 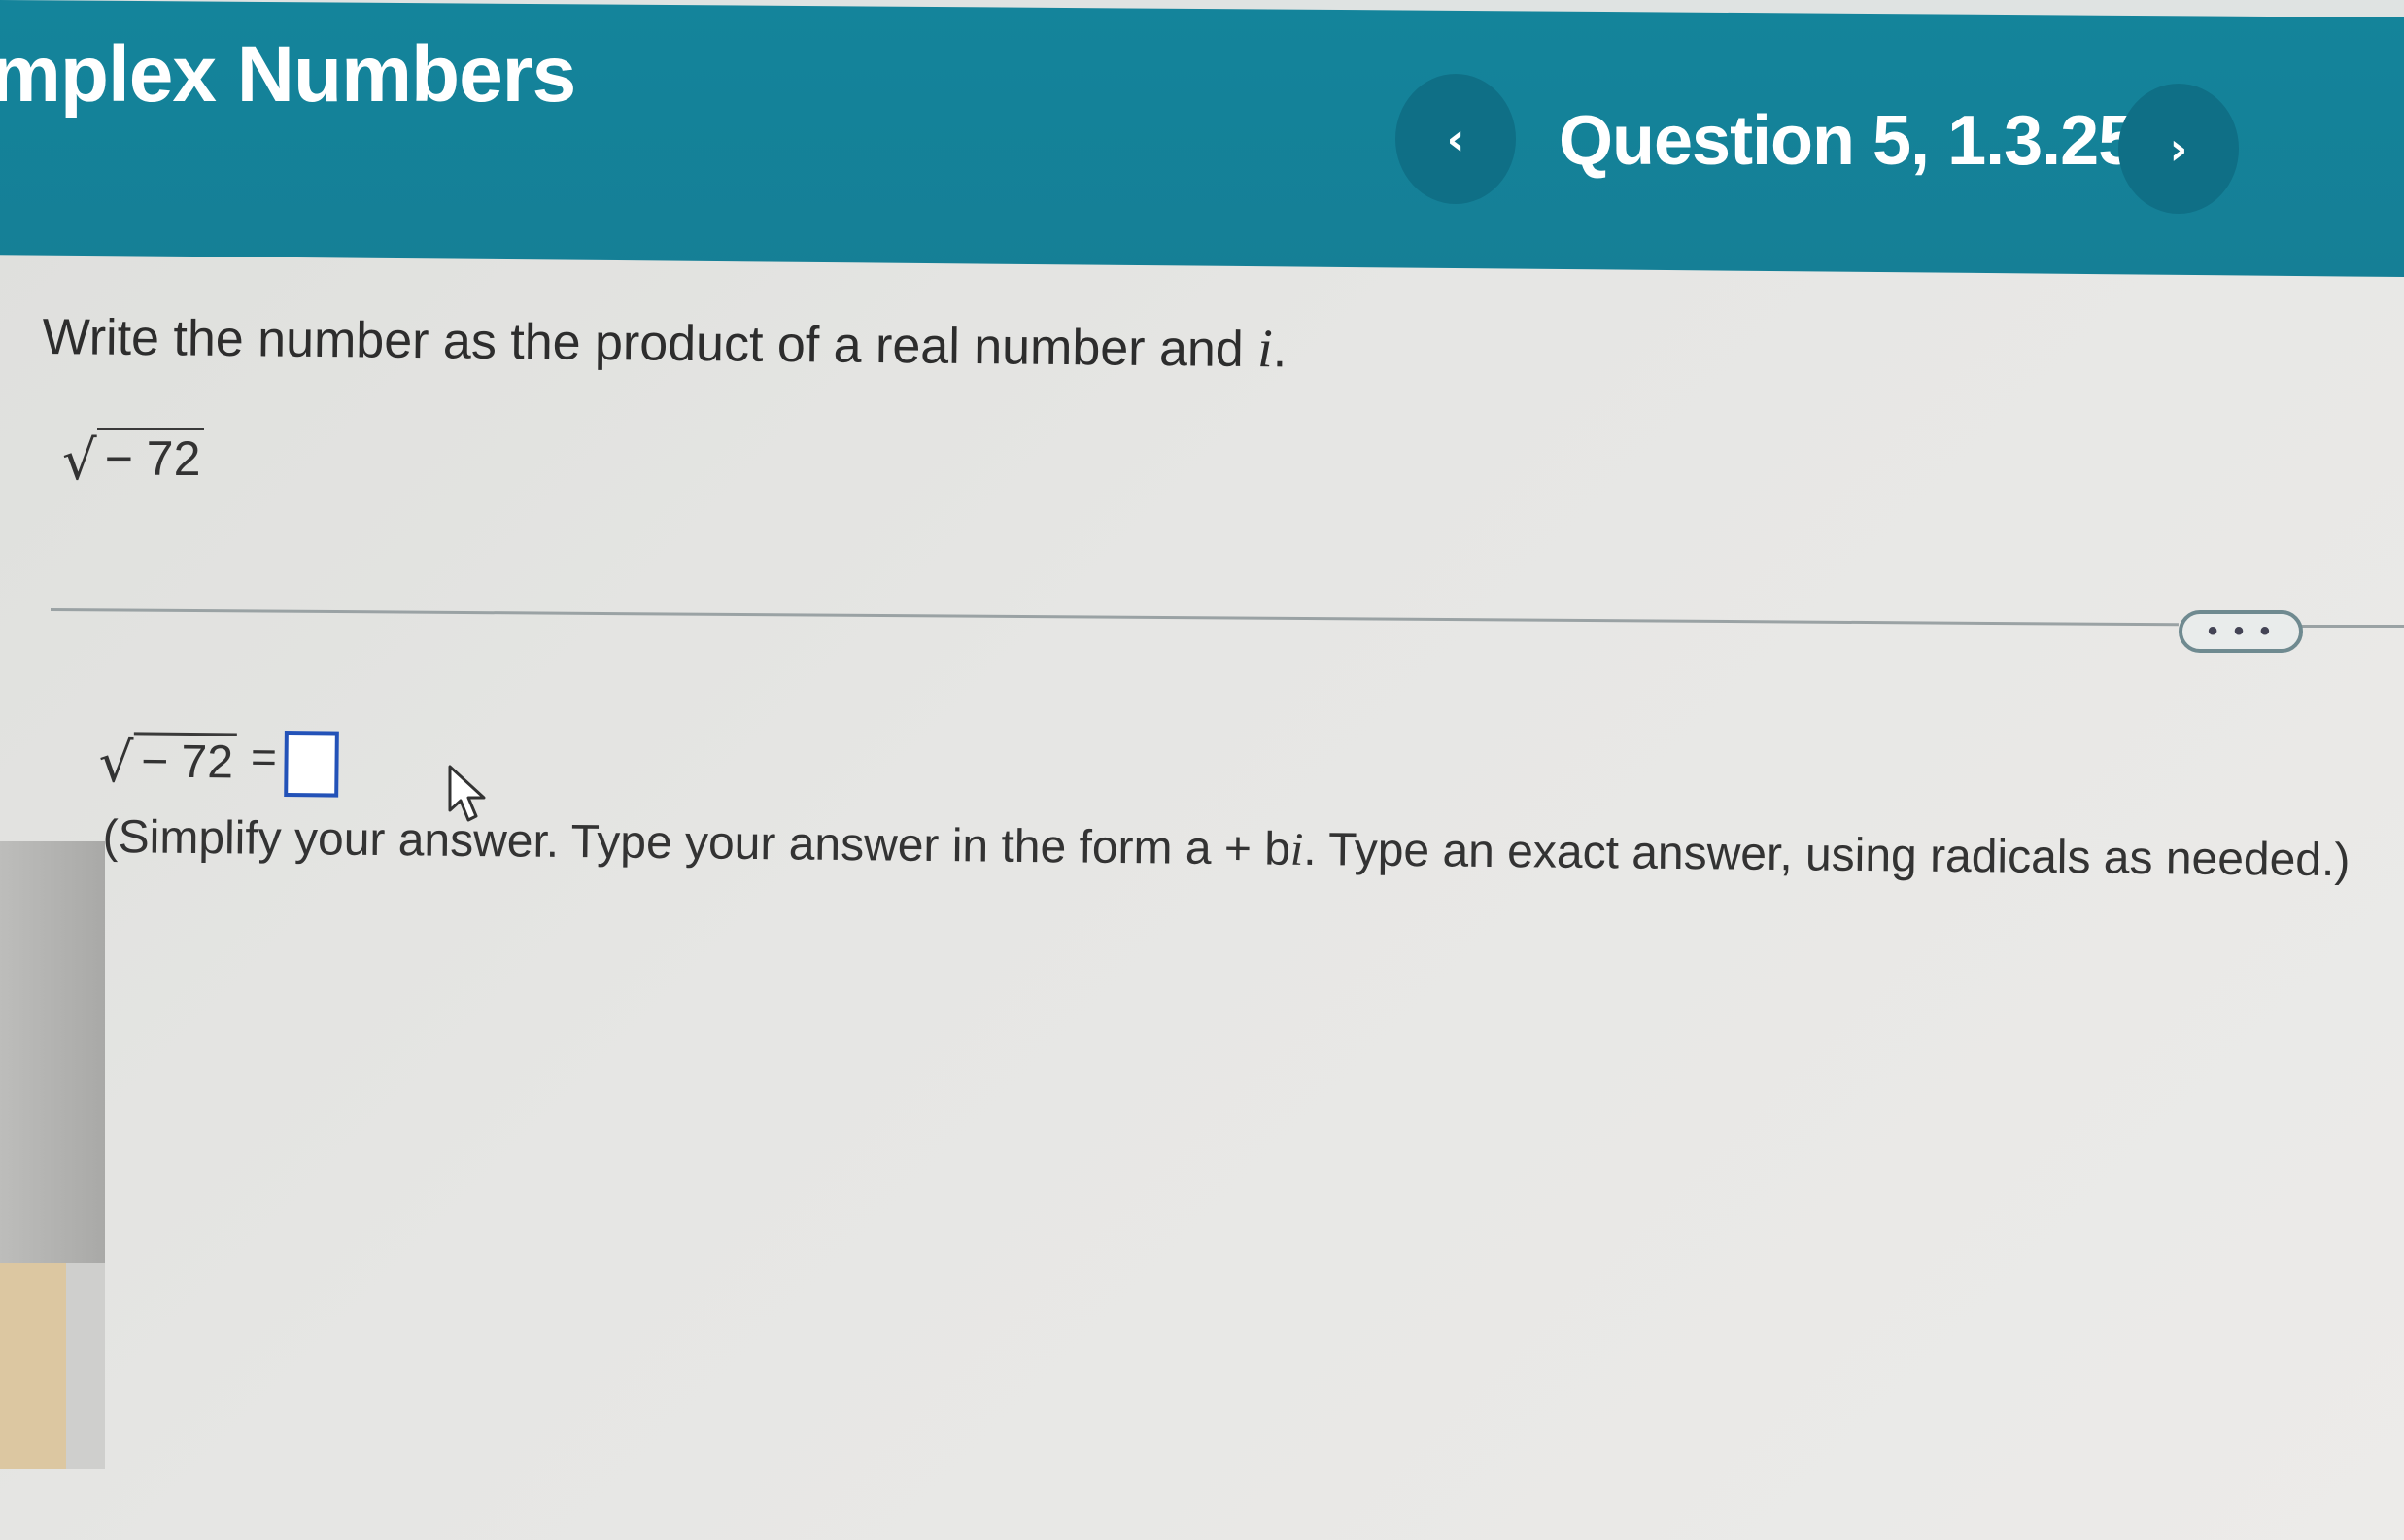 I want to click on equals-sign: =, so click(x=264, y=756).